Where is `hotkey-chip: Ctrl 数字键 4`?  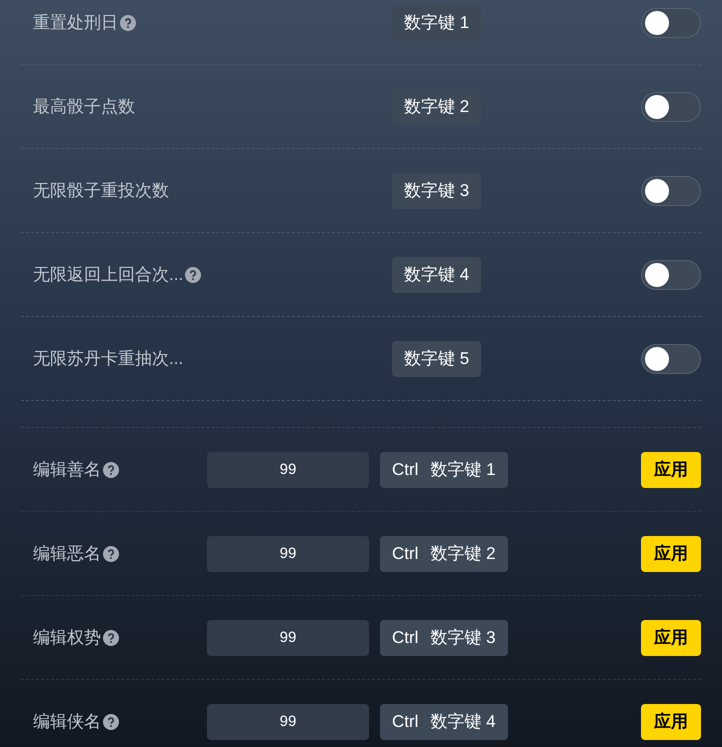 hotkey-chip: Ctrl 数字键 4 is located at coordinates (444, 722).